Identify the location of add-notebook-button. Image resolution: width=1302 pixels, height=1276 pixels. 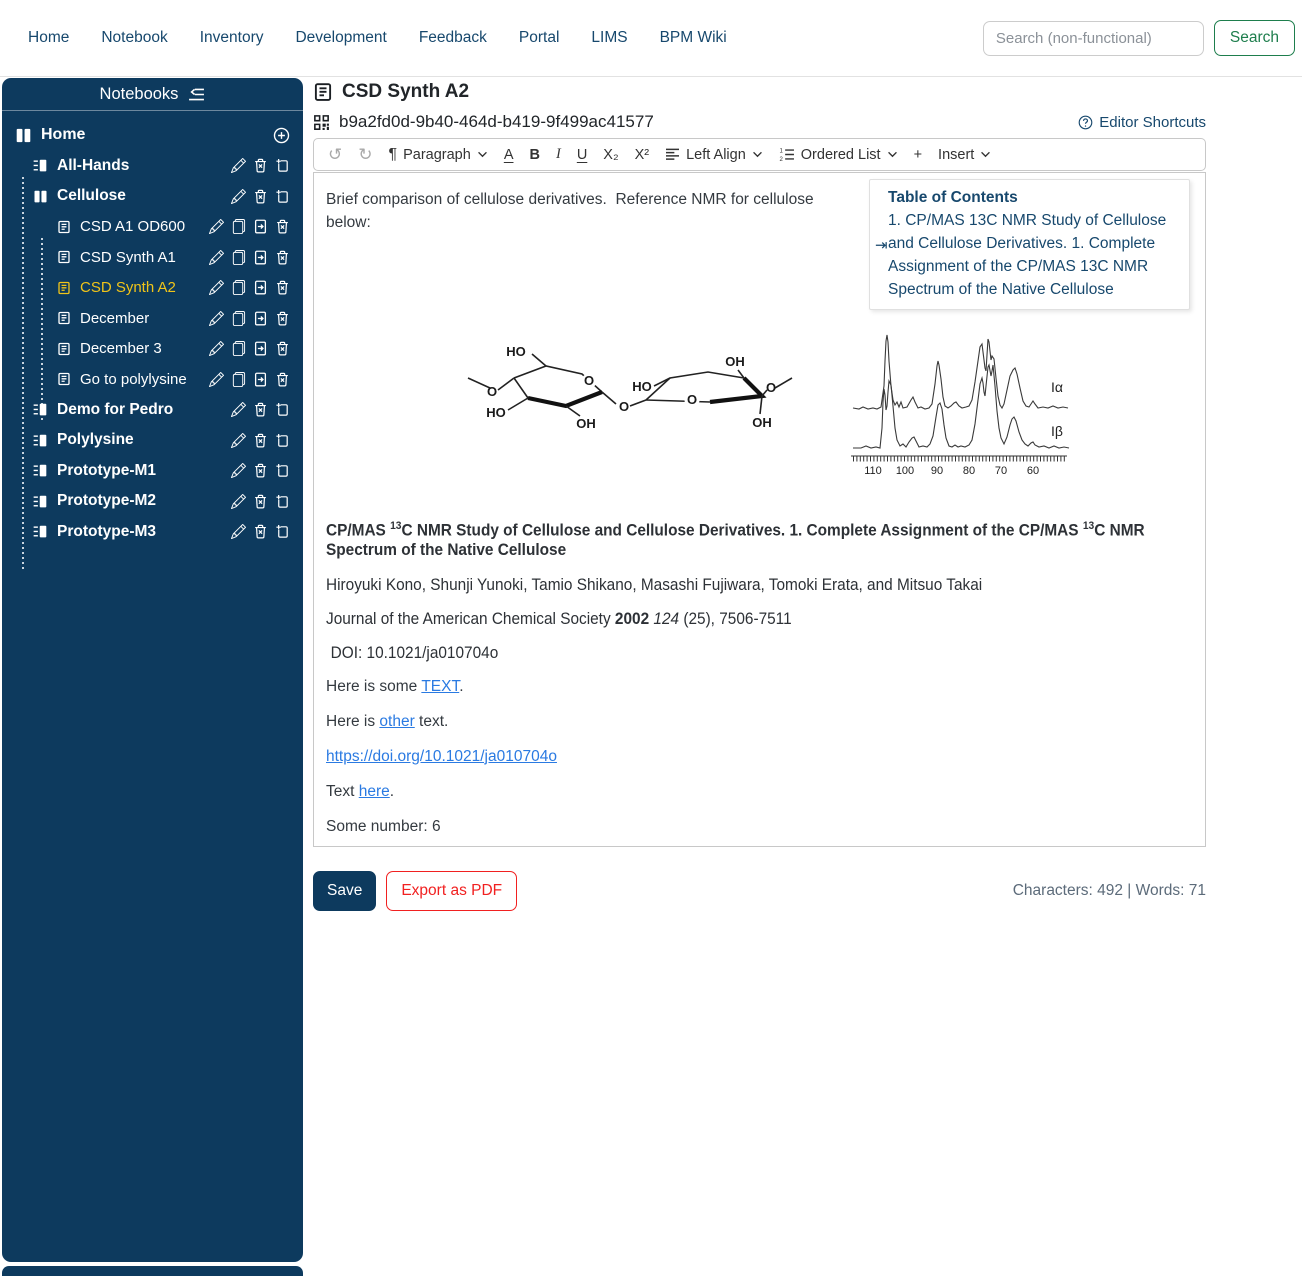
(281, 135).